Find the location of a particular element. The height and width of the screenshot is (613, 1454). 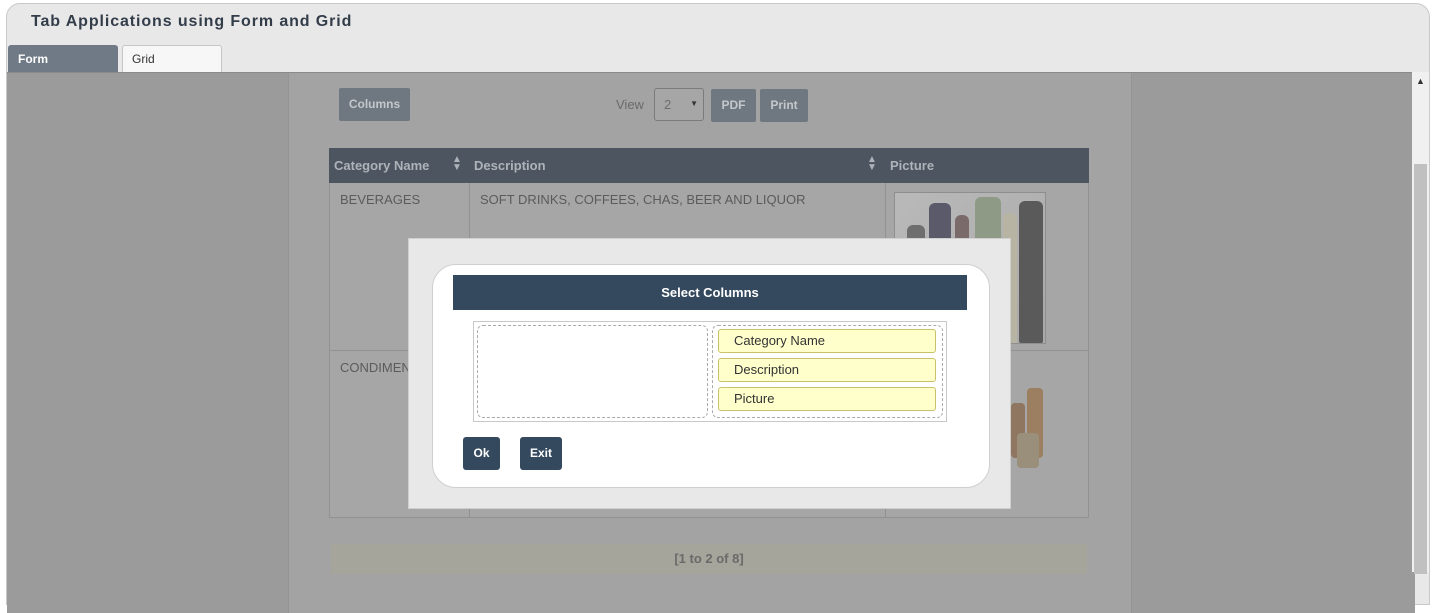

print-button: Print is located at coordinates (784, 105).